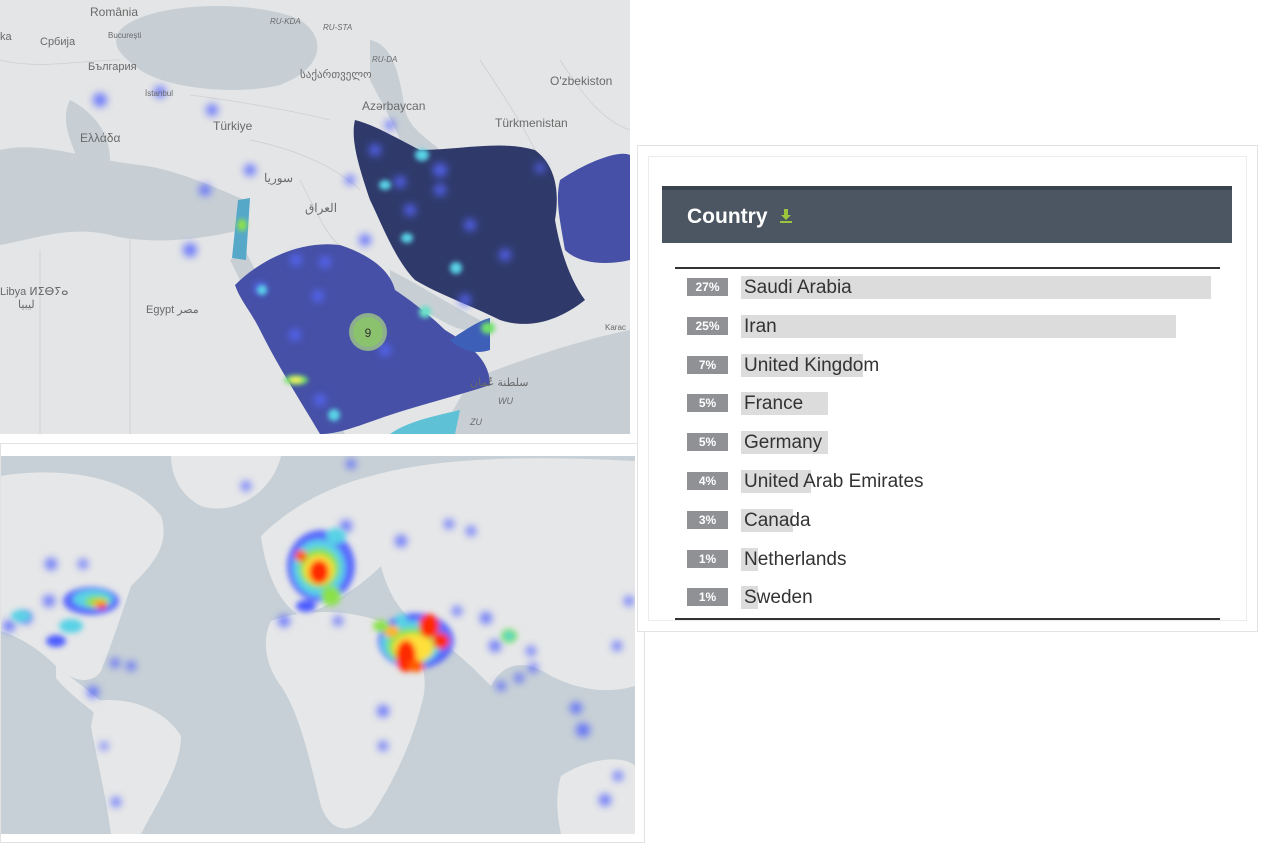 The height and width of the screenshot is (850, 1276). I want to click on country-row: 5% France, so click(947, 404).